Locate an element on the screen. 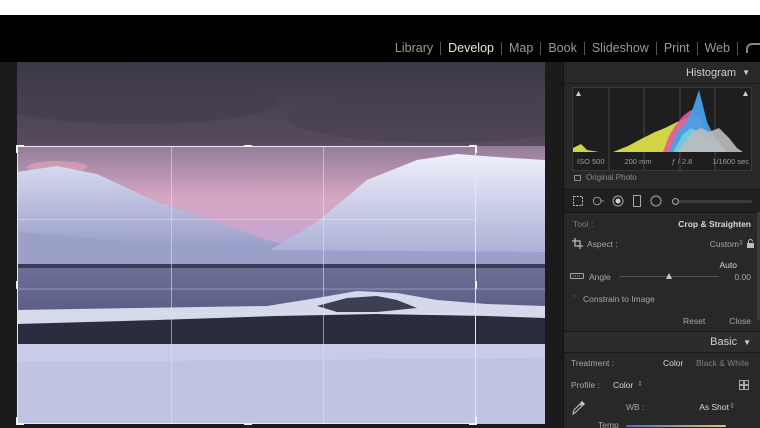  crop-handle-top is located at coordinates (248, 146).